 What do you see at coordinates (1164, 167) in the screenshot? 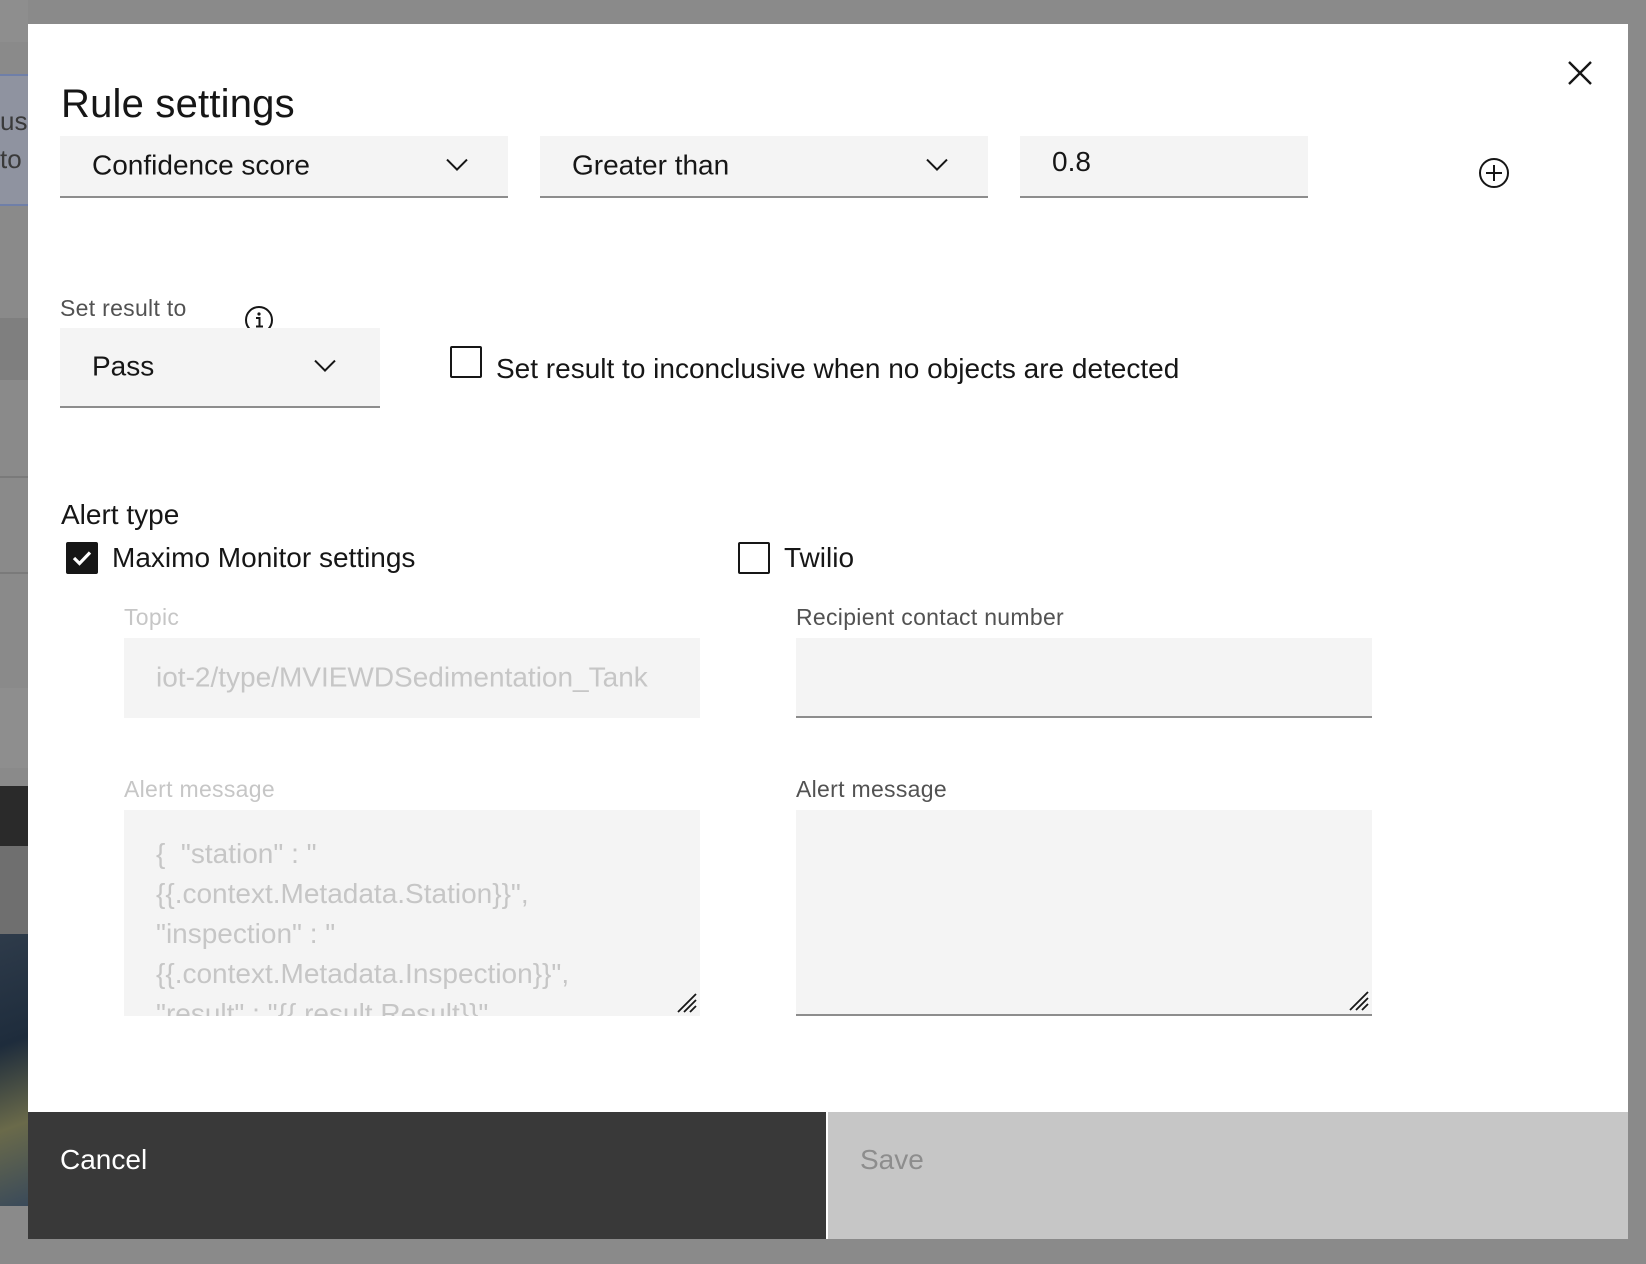
I see `threshold-input: 0.8` at bounding box center [1164, 167].